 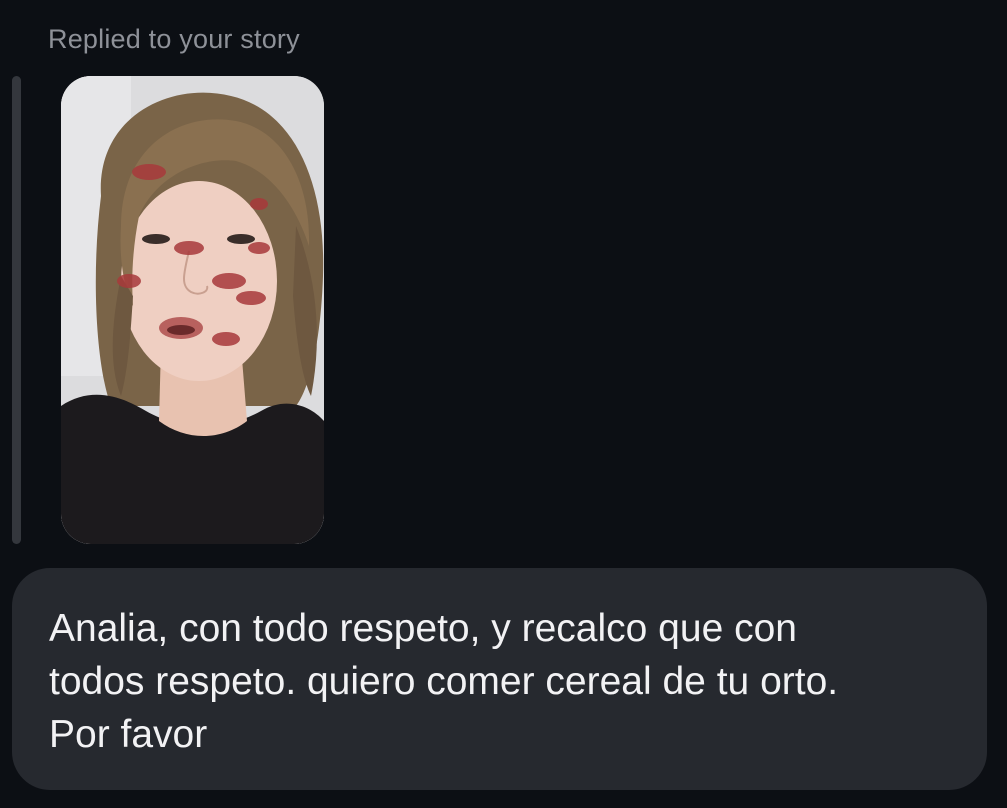 I want to click on reply-quote-bar, so click(x=16, y=310).